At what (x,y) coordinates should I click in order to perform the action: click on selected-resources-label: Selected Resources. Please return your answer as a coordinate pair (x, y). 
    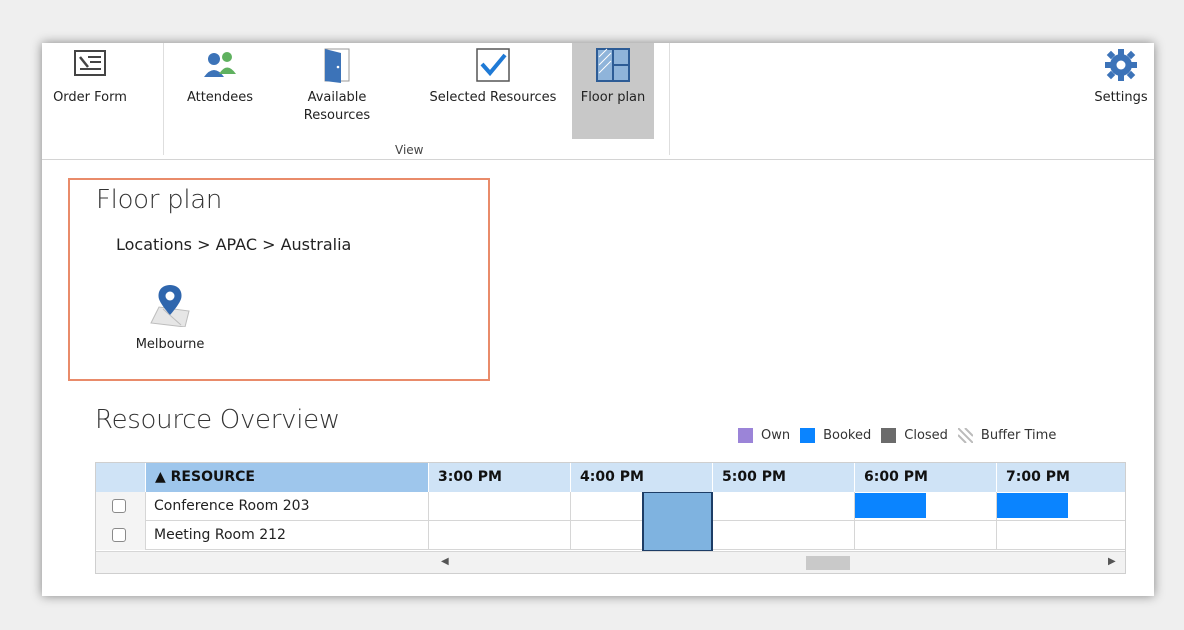
    Looking at the image, I should click on (493, 97).